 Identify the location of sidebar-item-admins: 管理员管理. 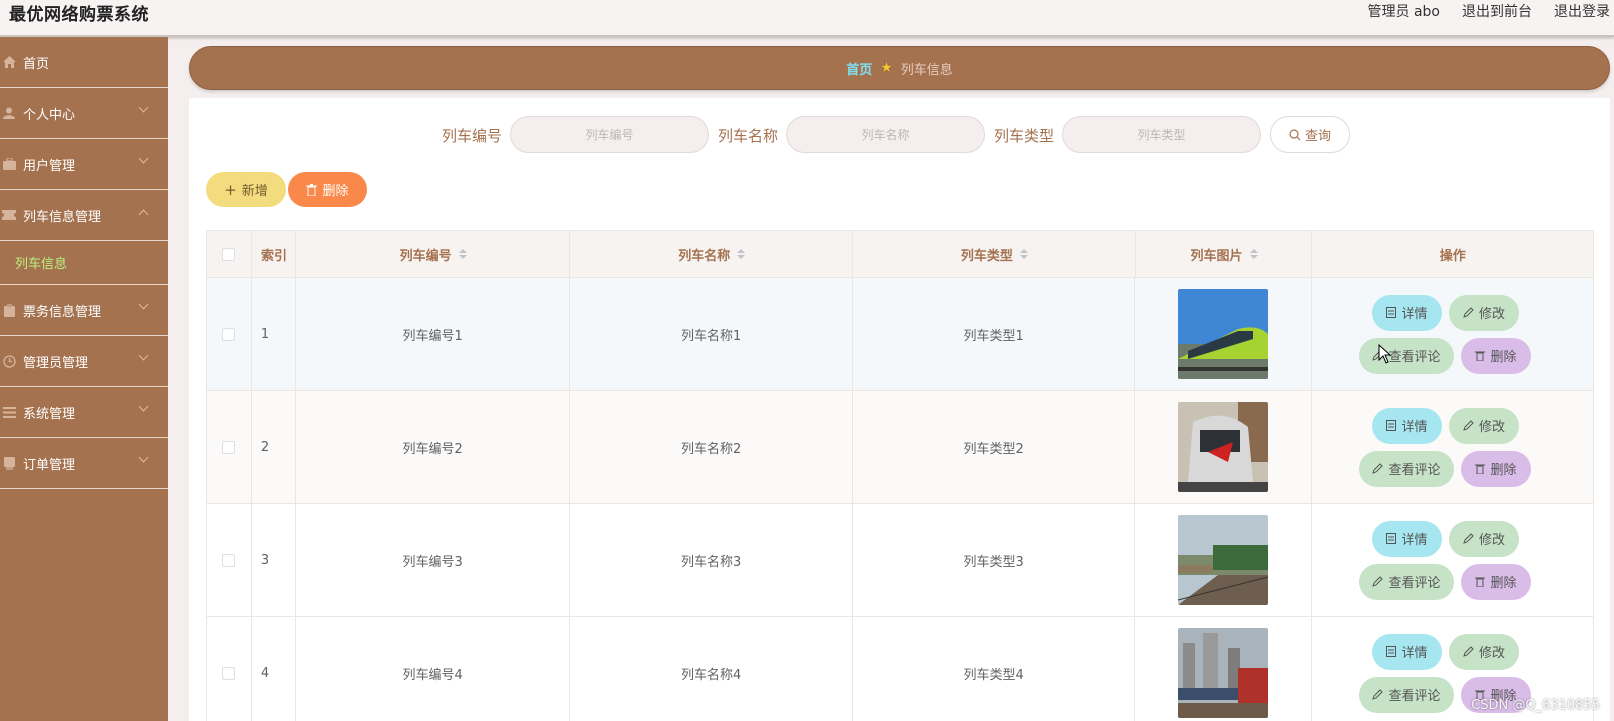
(84, 361).